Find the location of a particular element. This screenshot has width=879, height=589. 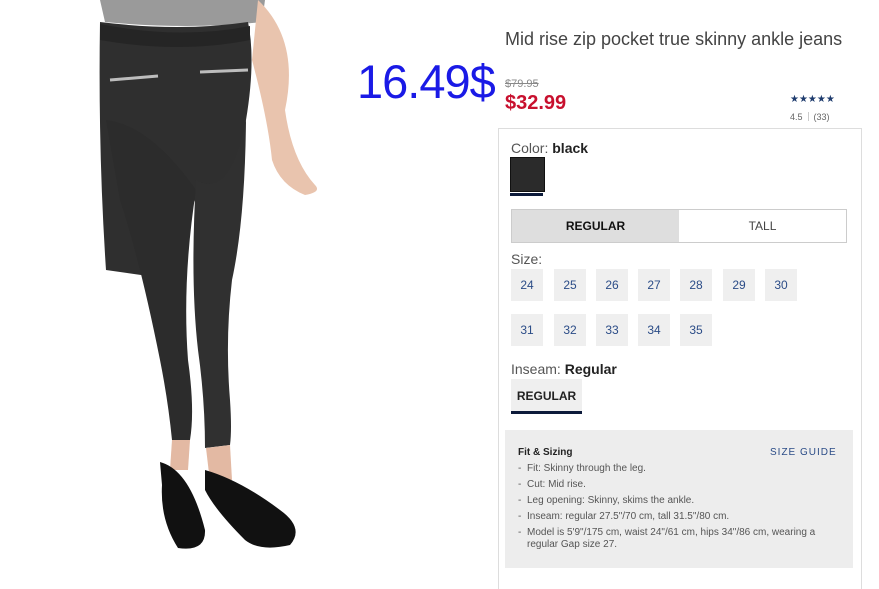

overlay-price: 16.49$ is located at coordinates (426, 81).